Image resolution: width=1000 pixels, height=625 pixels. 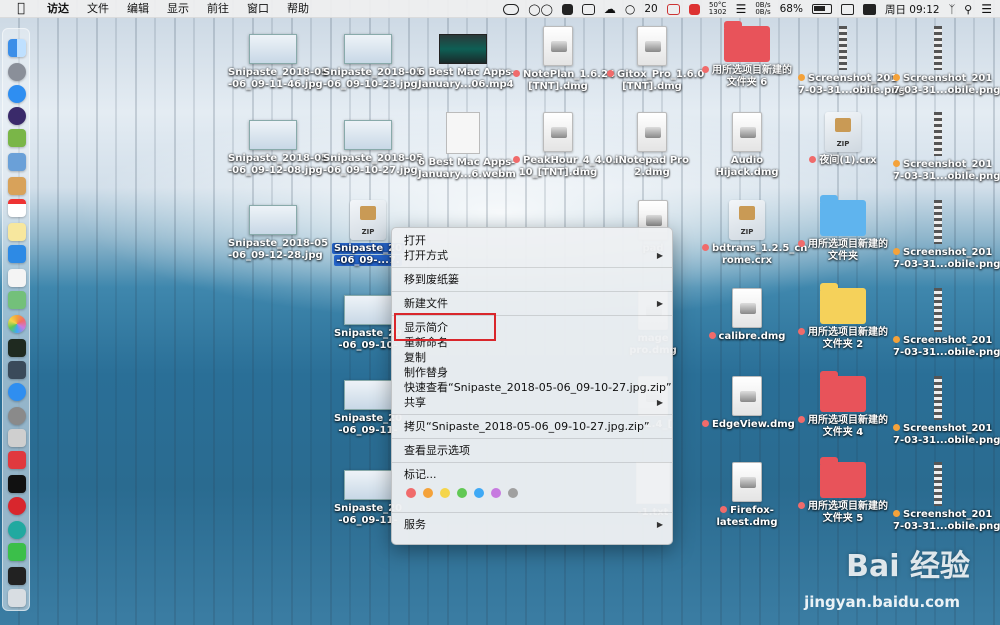 What do you see at coordinates (532, 357) in the screenshot?
I see `menu-item-copy: 复制` at bounding box center [532, 357].